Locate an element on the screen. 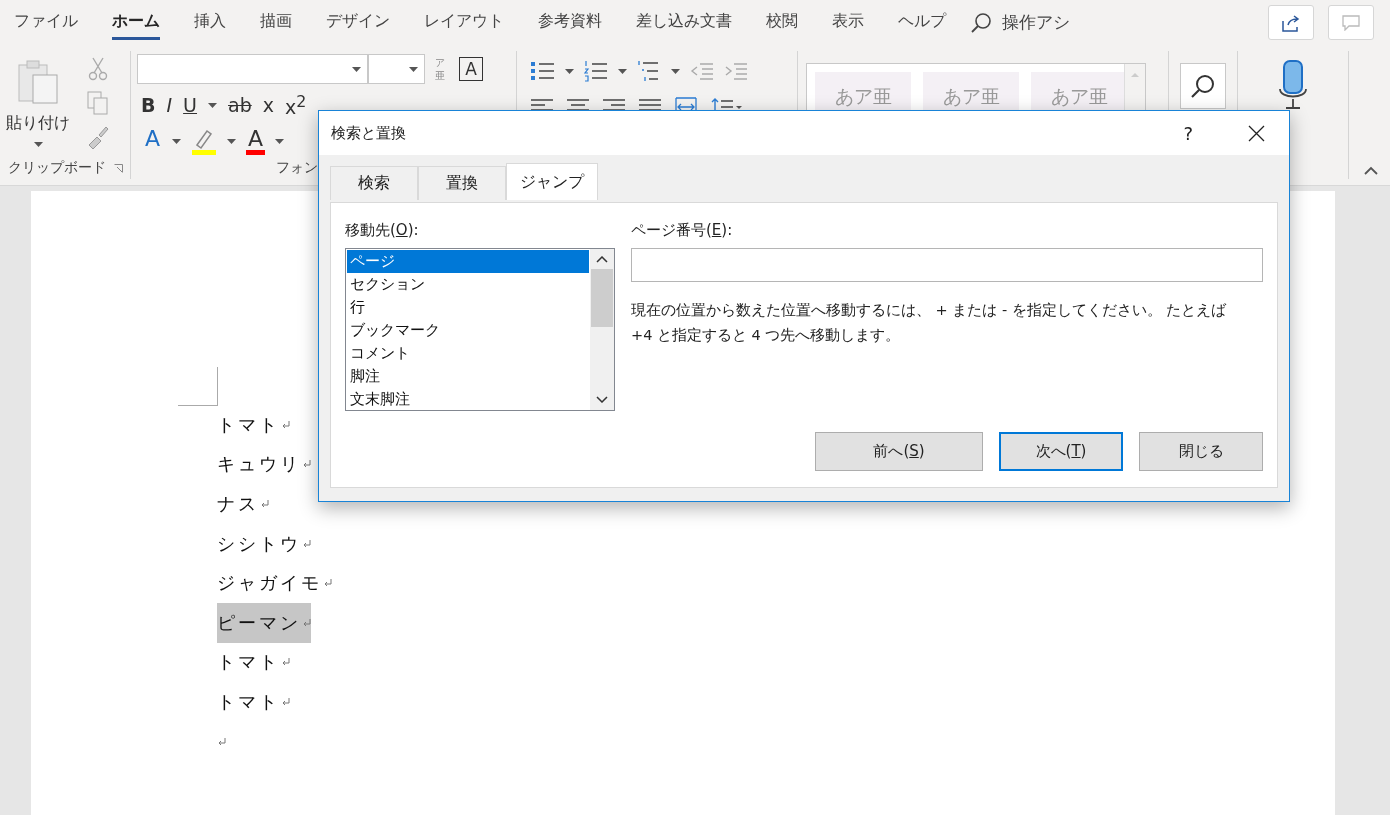 The width and height of the screenshot is (1390, 815). list-item: 脚注 is located at coordinates (468, 376).